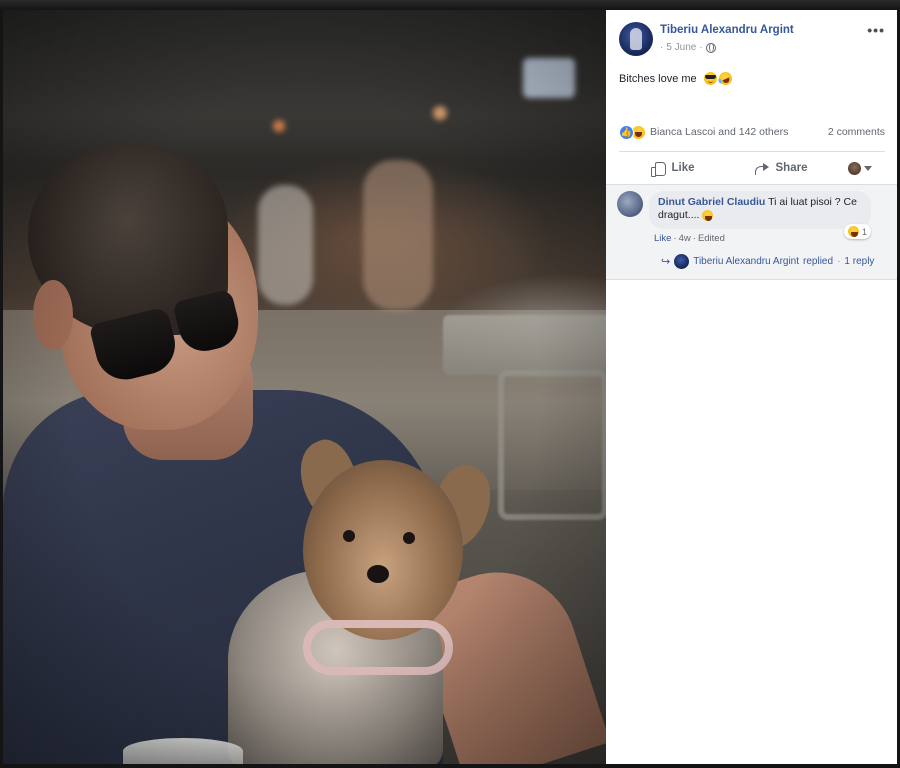  What do you see at coordinates (856, 132) in the screenshot?
I see `comments-count: 2 comments` at bounding box center [856, 132].